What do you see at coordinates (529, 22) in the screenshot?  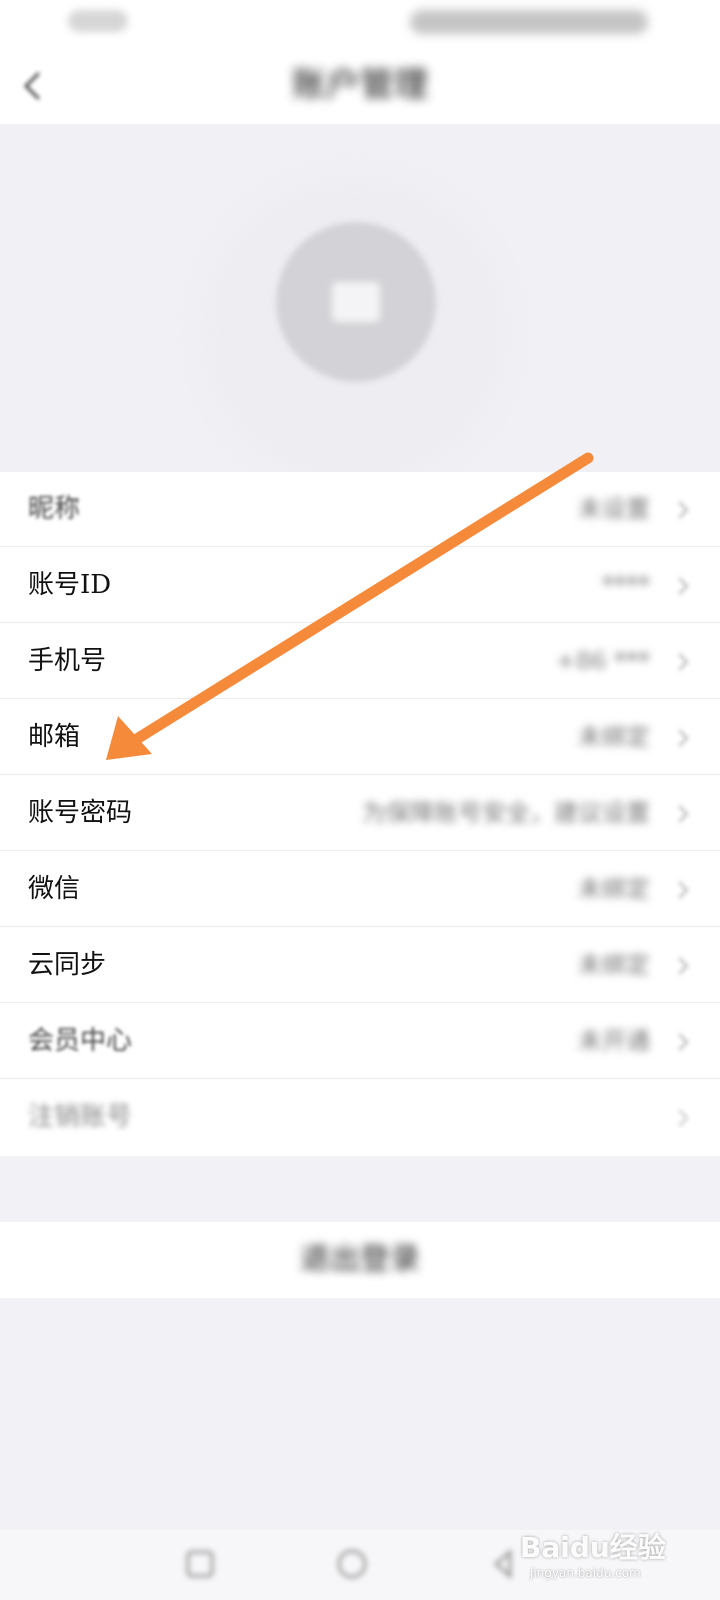 I see `status-icons` at bounding box center [529, 22].